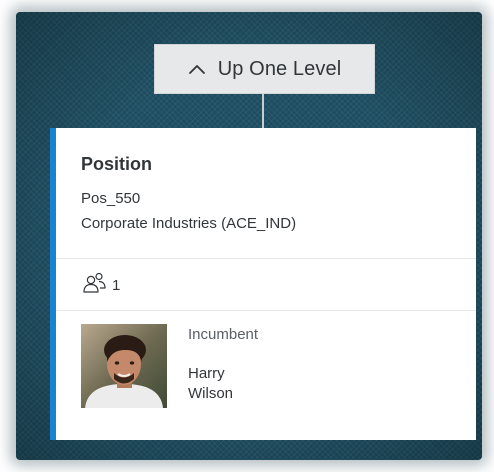 This screenshot has height=472, width=494. I want to click on card-title: Position, so click(116, 164).